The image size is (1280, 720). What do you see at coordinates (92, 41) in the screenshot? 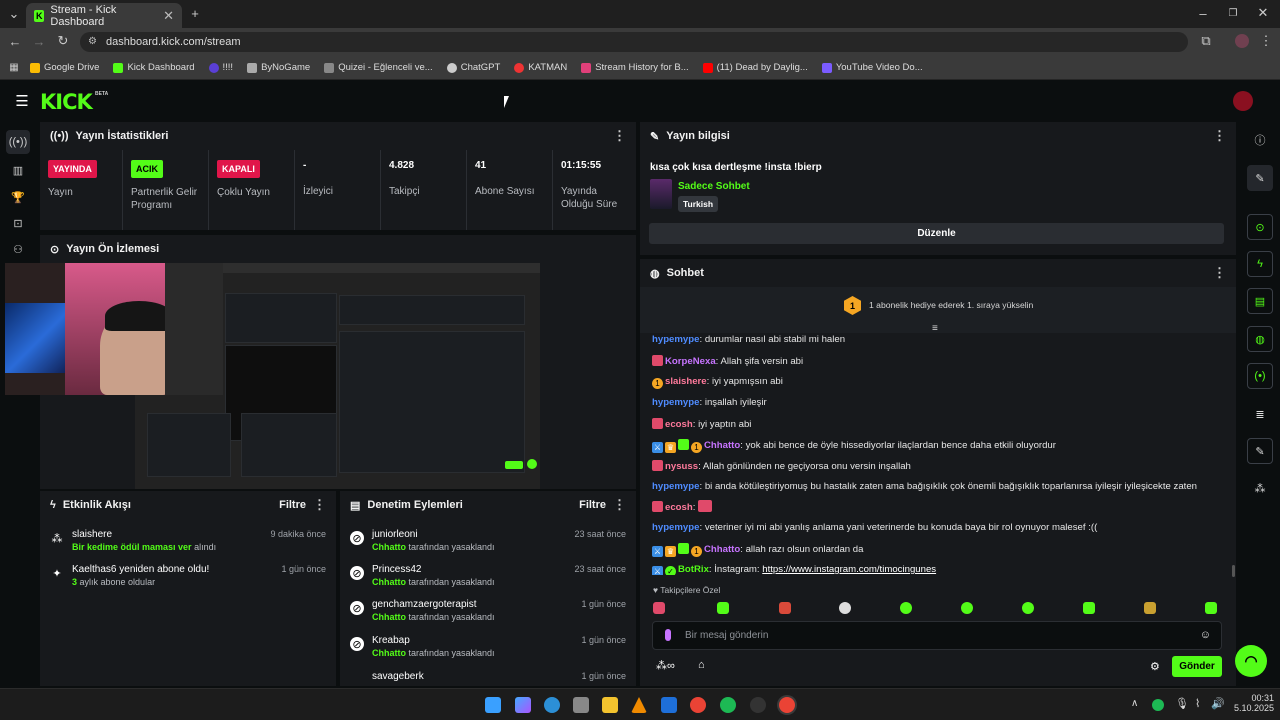
I see `site-info-icon: ⚙` at bounding box center [92, 41].